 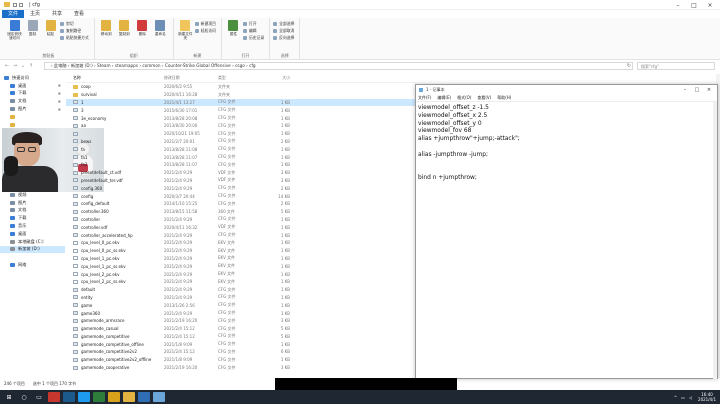 I want to click on ribbon-small-button: 轻松访问, so click(x=205, y=30).